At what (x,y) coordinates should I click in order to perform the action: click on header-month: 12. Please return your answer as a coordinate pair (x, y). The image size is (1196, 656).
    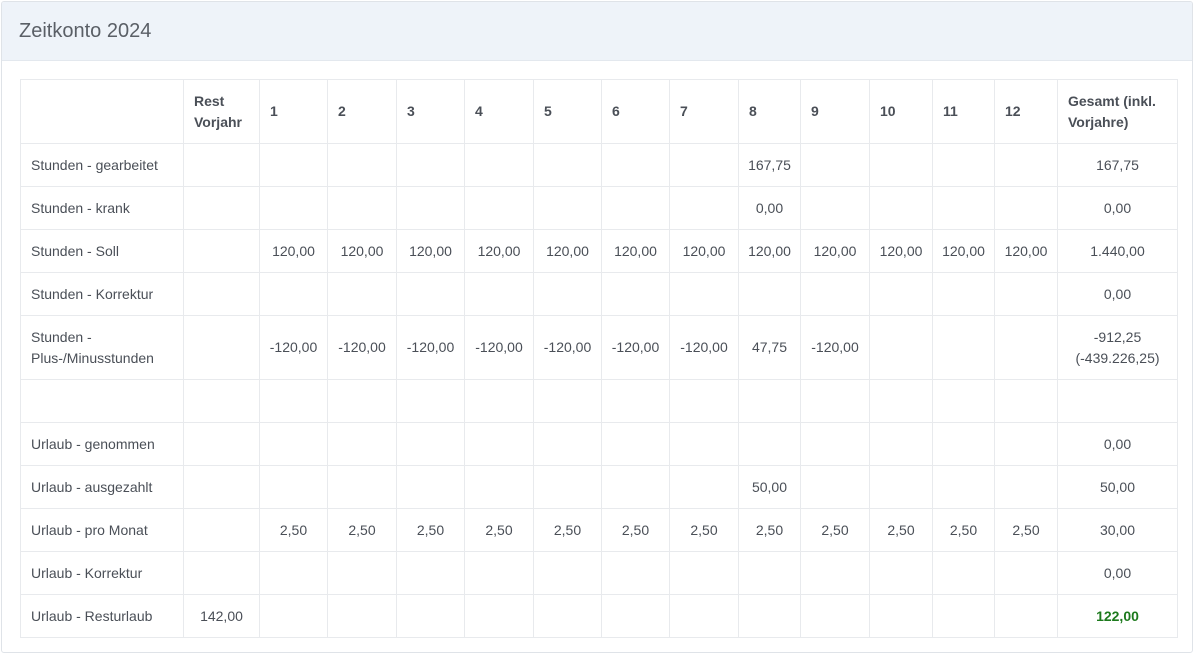
    Looking at the image, I should click on (1026, 111).